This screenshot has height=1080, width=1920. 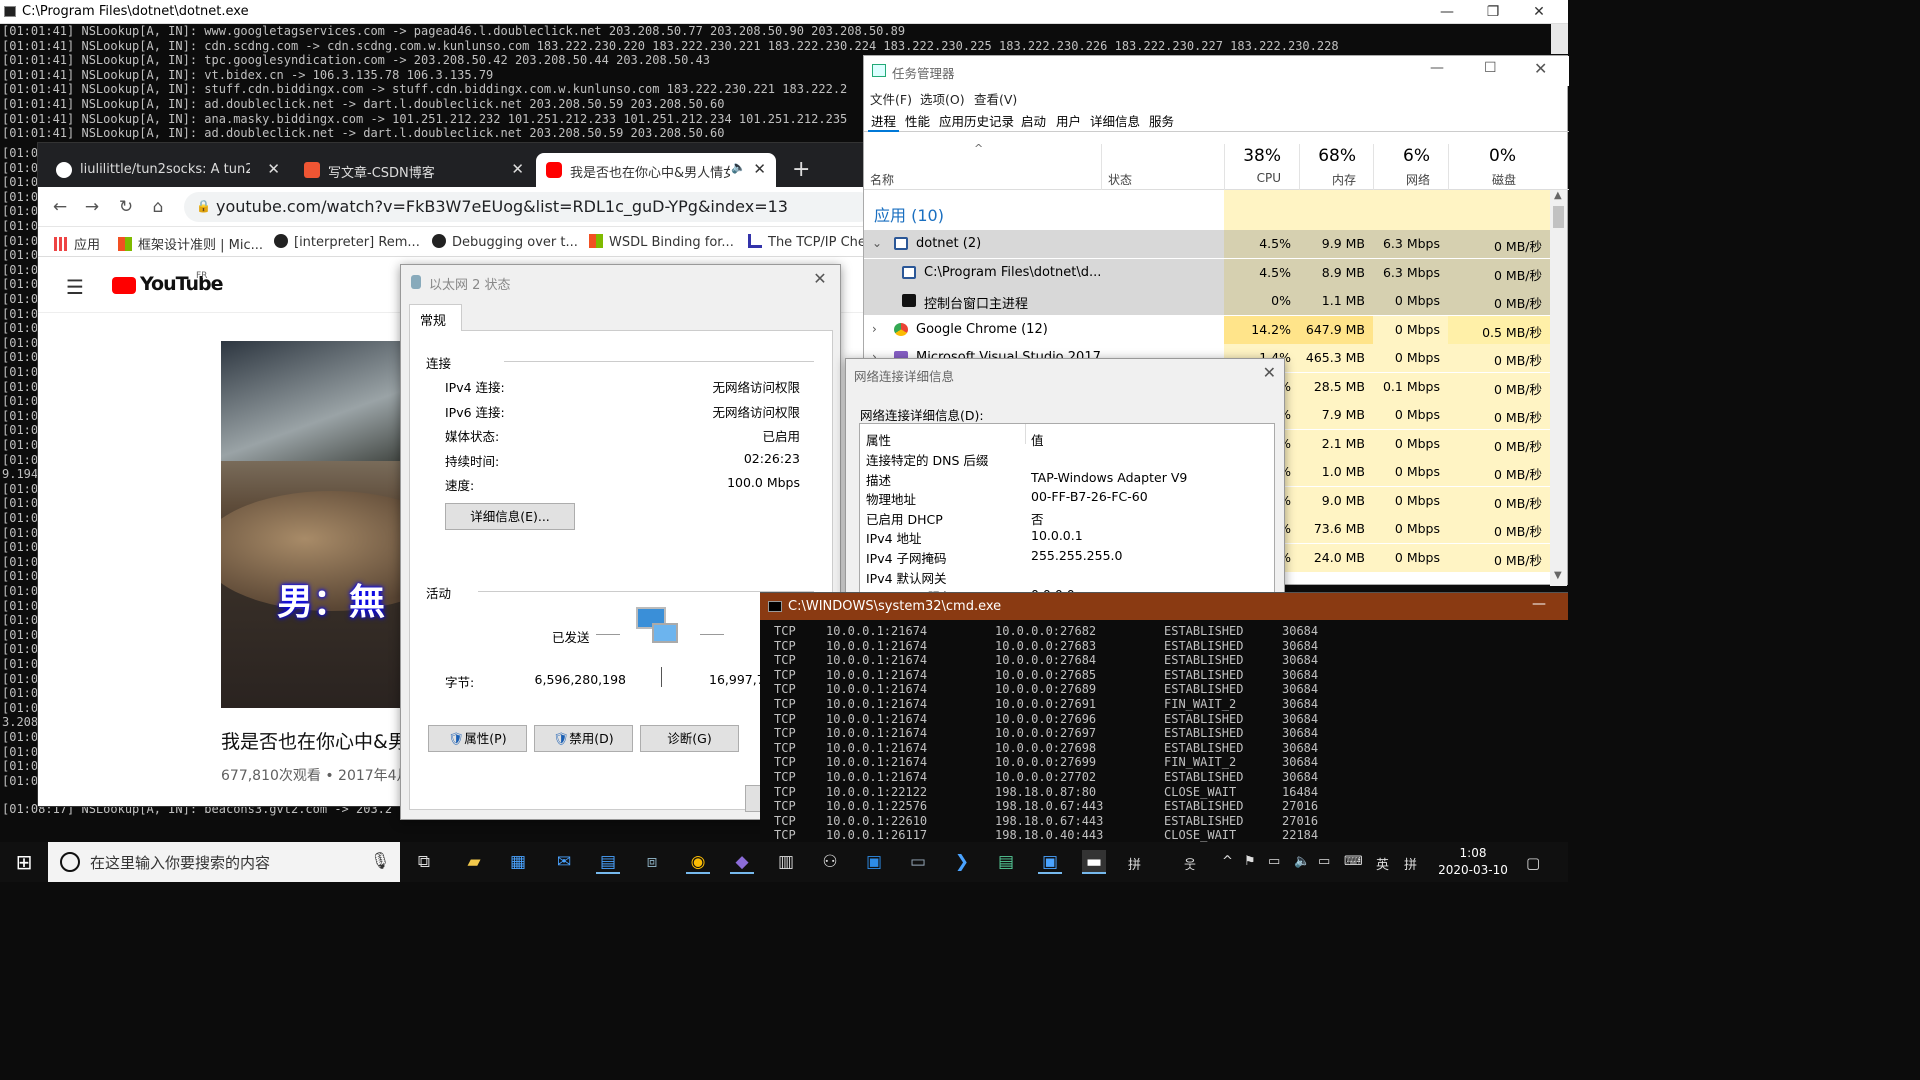 What do you see at coordinates (884, 121) in the screenshot?
I see `tab-processes: 进程` at bounding box center [884, 121].